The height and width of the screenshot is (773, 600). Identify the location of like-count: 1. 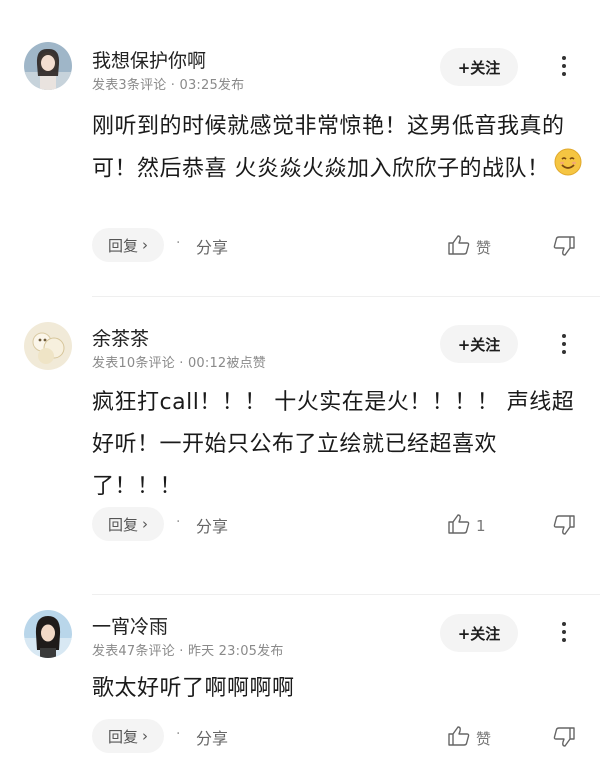
(481, 526).